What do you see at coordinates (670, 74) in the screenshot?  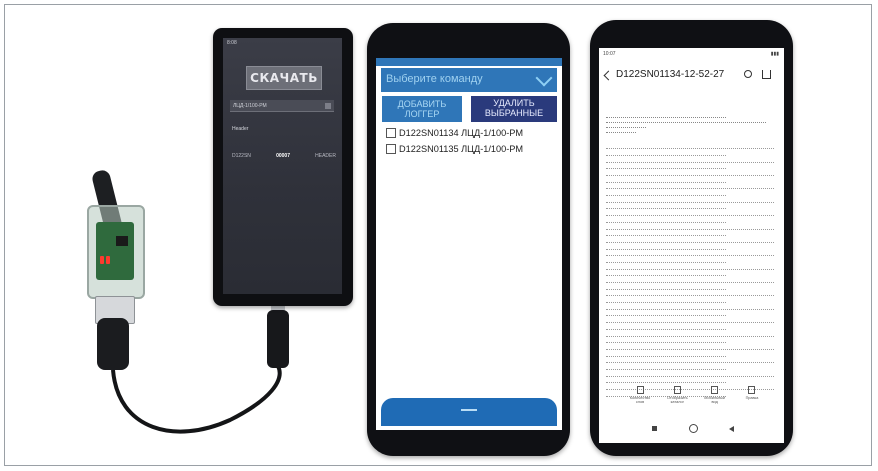 I see `document-title: D122SN01134-12-52-27` at bounding box center [670, 74].